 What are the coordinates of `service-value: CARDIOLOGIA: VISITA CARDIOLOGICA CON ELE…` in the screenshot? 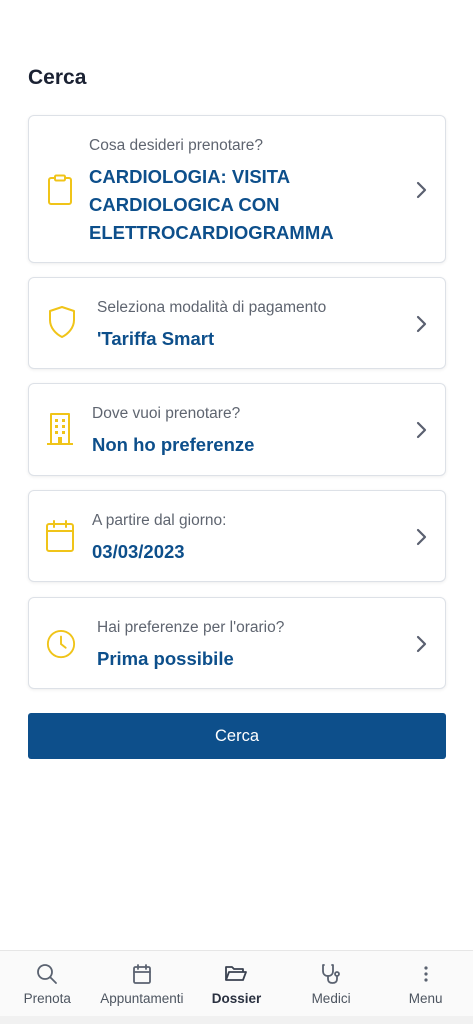 It's located at (211, 205).